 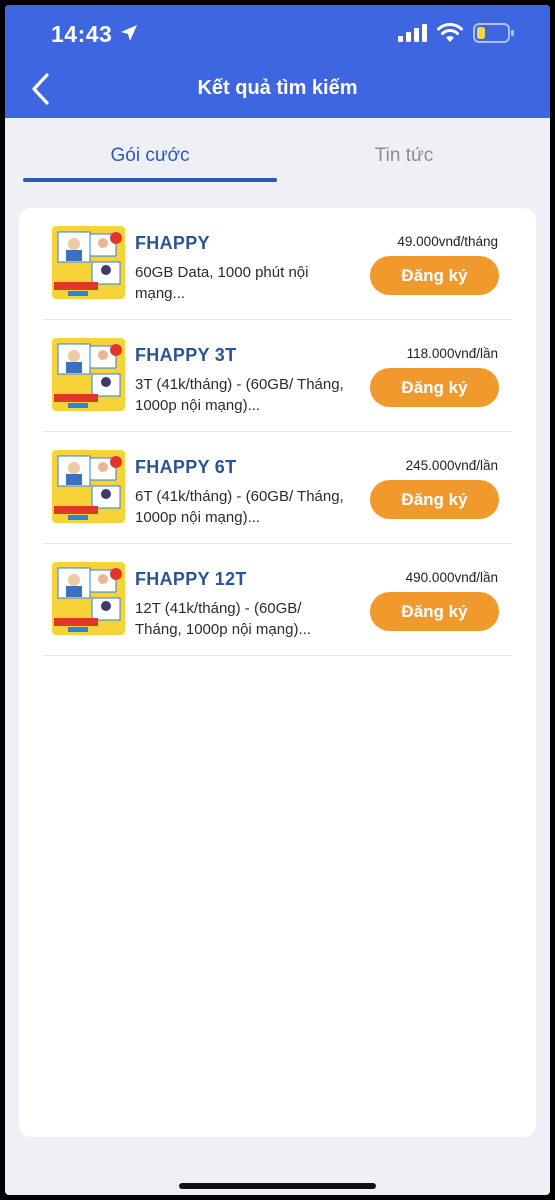 I want to click on divider, so click(x=277, y=655).